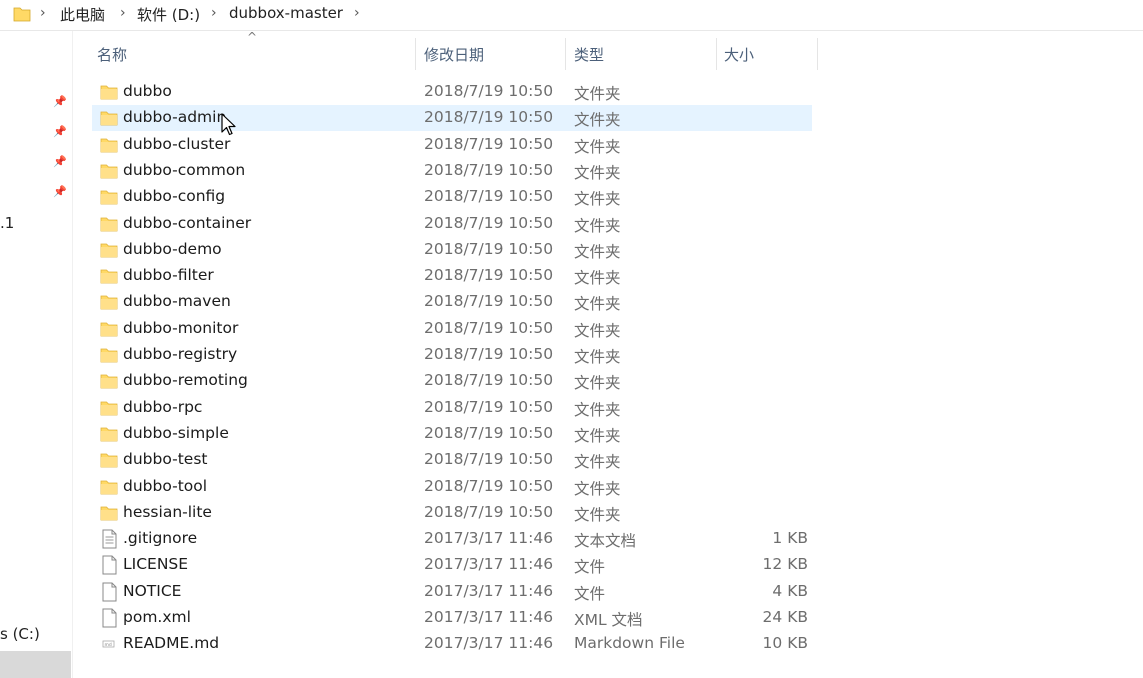 The image size is (1143, 678). What do you see at coordinates (109, 618) in the screenshot?
I see `xml-file-icon` at bounding box center [109, 618].